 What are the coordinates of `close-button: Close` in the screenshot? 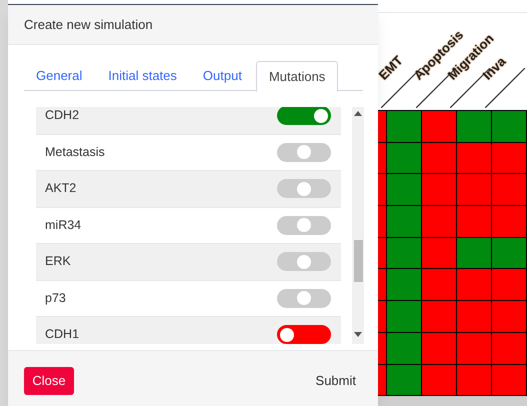 It's located at (49, 380).